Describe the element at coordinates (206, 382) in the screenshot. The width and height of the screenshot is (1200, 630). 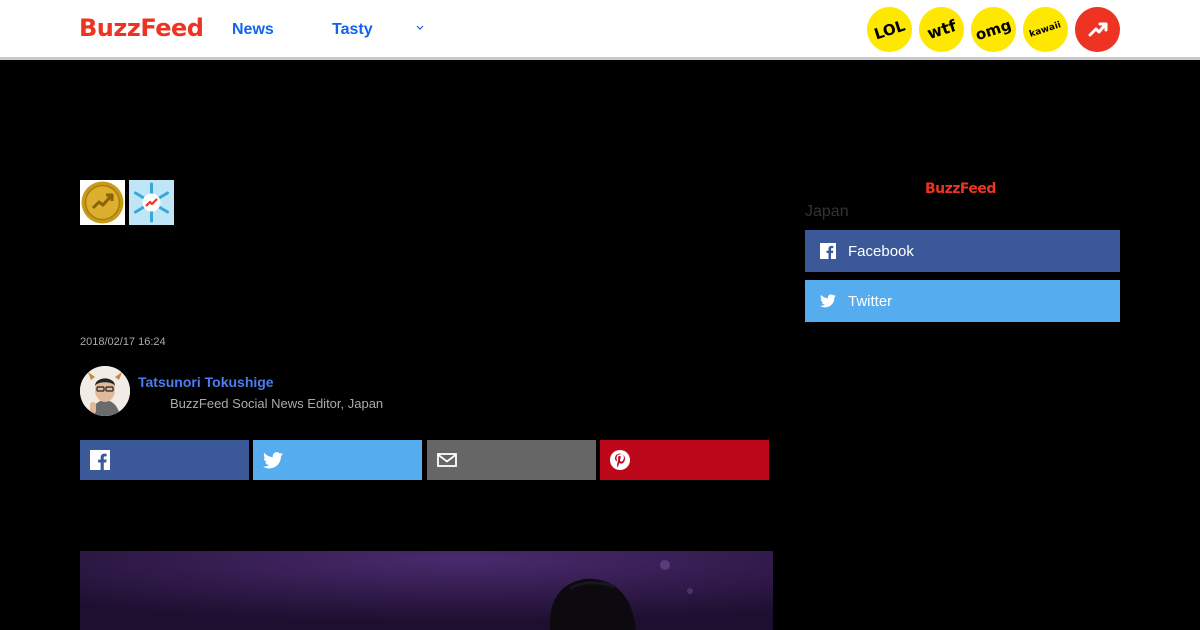
I see `author-name-link: Tatsunori Tokushige` at that location.